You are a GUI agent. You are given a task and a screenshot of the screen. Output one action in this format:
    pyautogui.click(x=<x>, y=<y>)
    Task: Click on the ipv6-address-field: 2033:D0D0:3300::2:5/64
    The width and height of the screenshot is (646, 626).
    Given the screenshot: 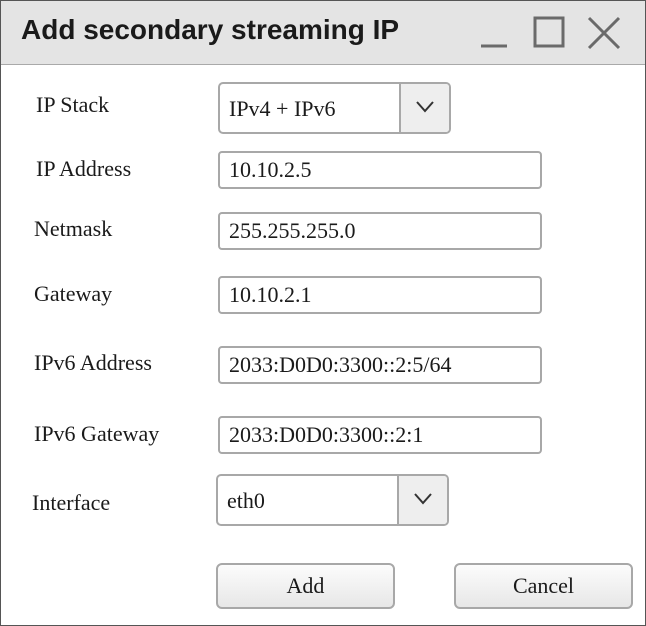 What is the action you would take?
    pyautogui.click(x=380, y=365)
    